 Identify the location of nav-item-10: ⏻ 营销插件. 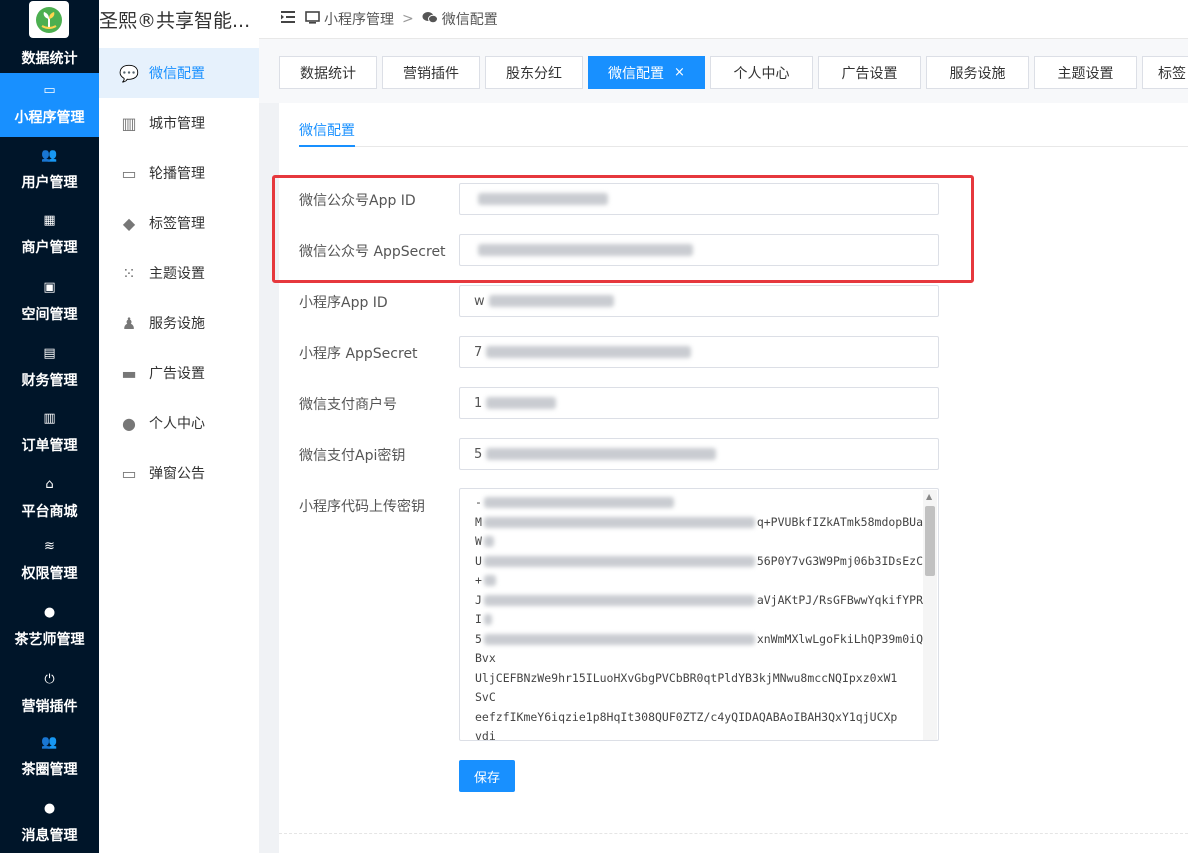
(49, 694).